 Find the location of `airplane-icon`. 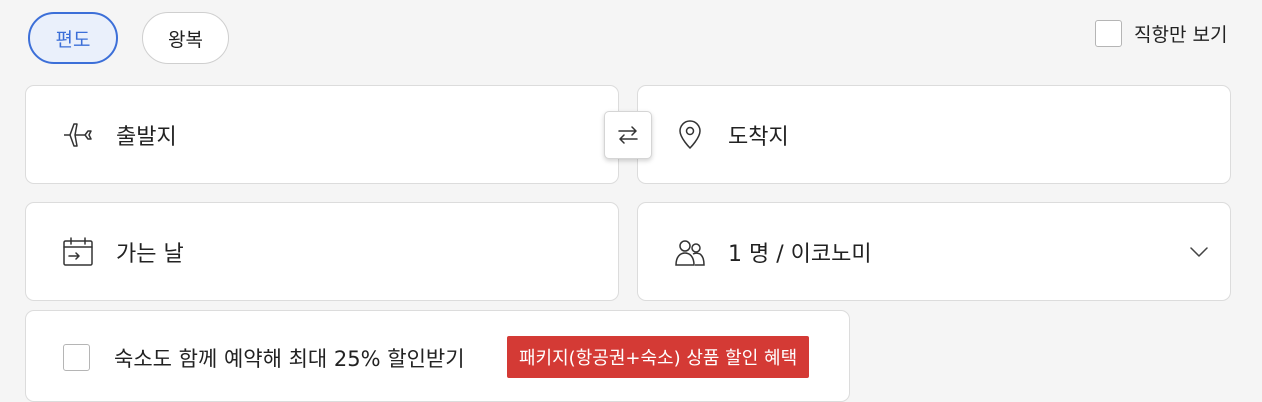

airplane-icon is located at coordinates (78, 134).